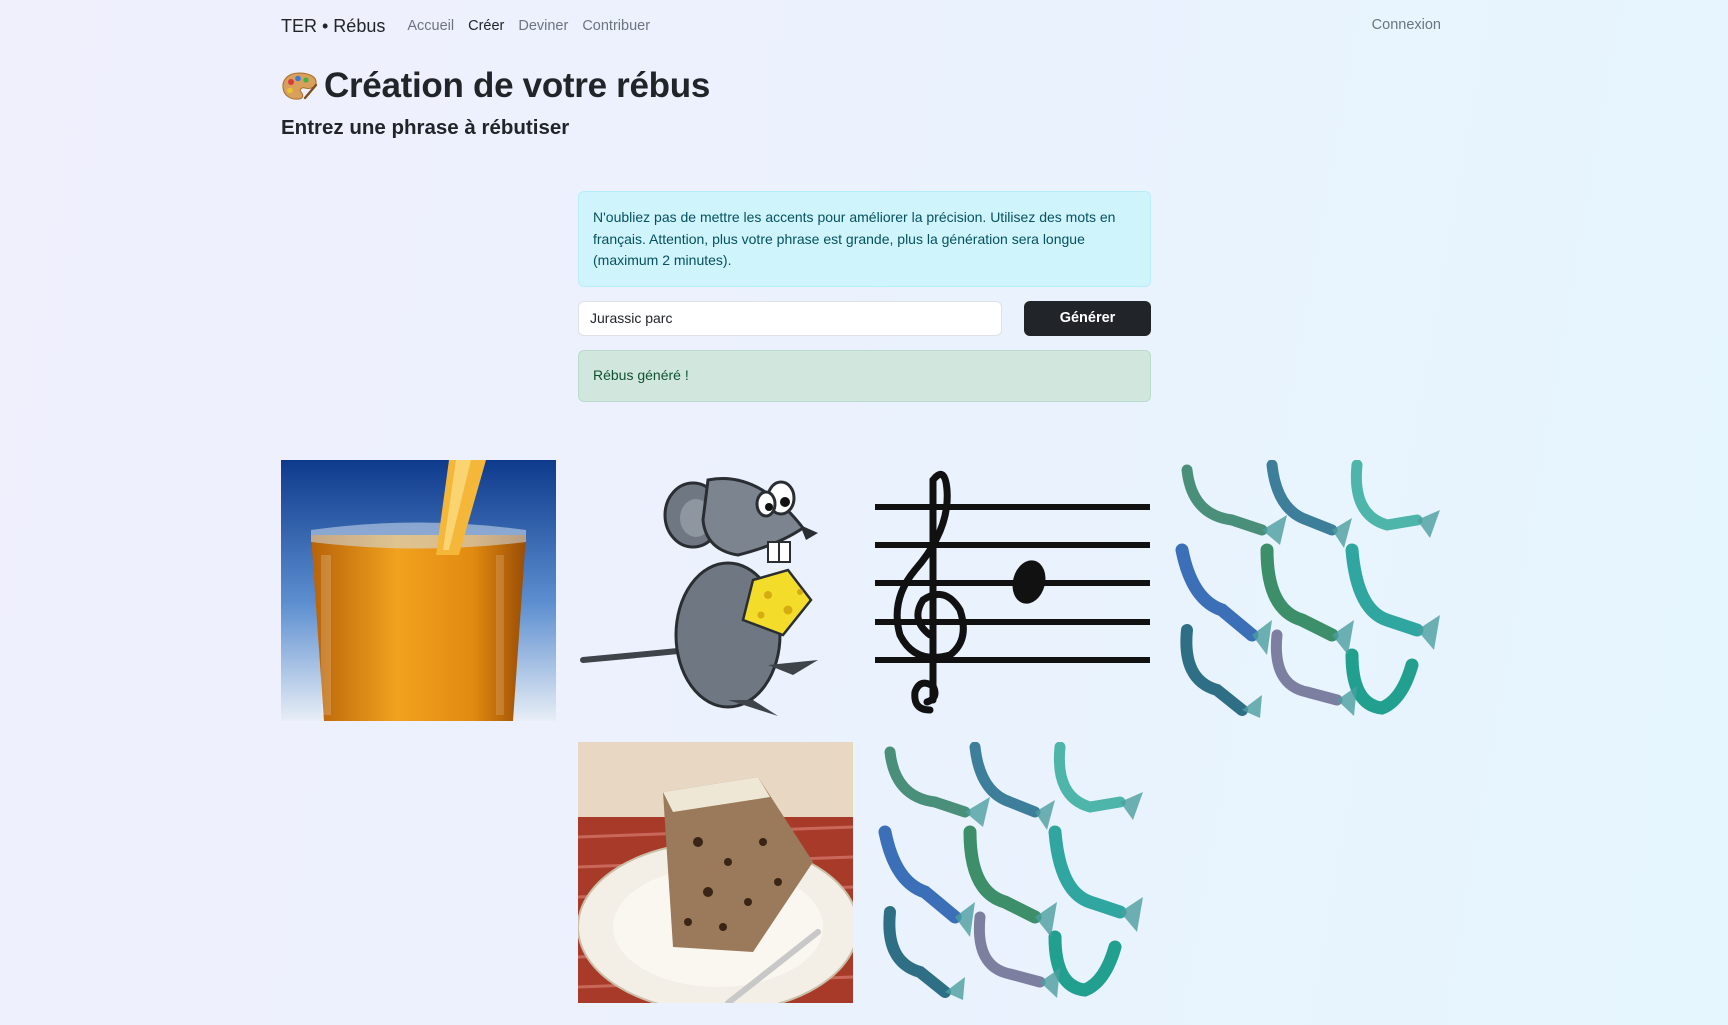 This screenshot has height=1025, width=1728. What do you see at coordinates (300, 86) in the screenshot?
I see `palette-icon` at bounding box center [300, 86].